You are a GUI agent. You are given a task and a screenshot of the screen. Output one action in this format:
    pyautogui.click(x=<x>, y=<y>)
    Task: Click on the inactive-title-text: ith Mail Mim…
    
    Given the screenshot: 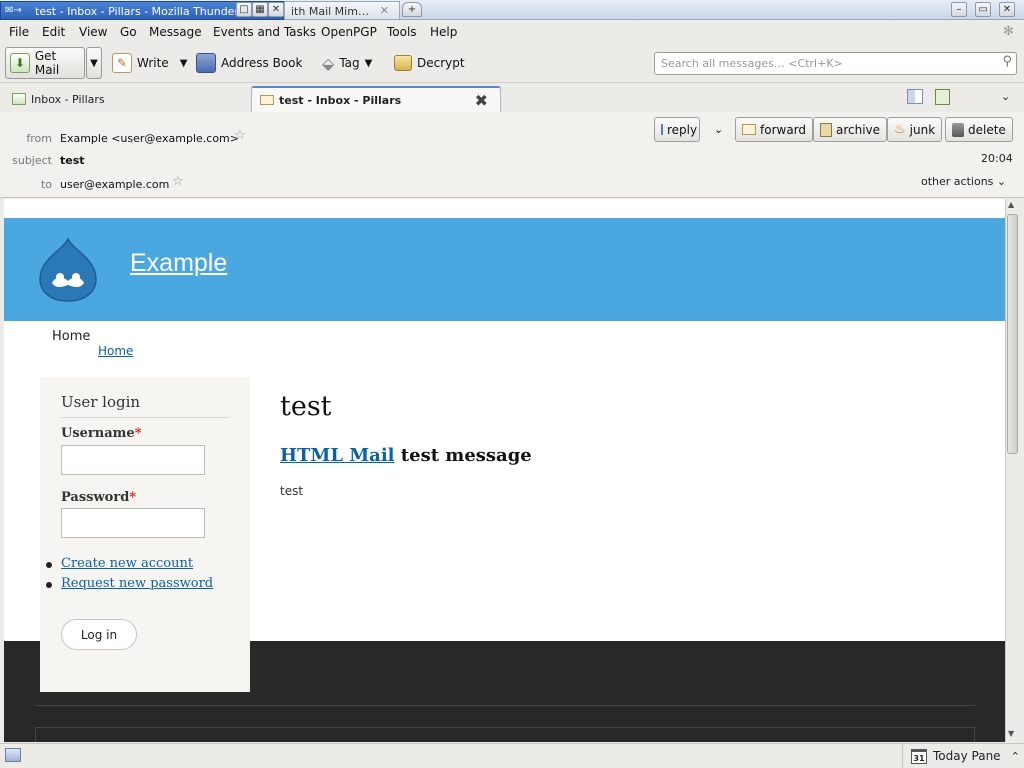 What is the action you would take?
    pyautogui.click(x=330, y=11)
    